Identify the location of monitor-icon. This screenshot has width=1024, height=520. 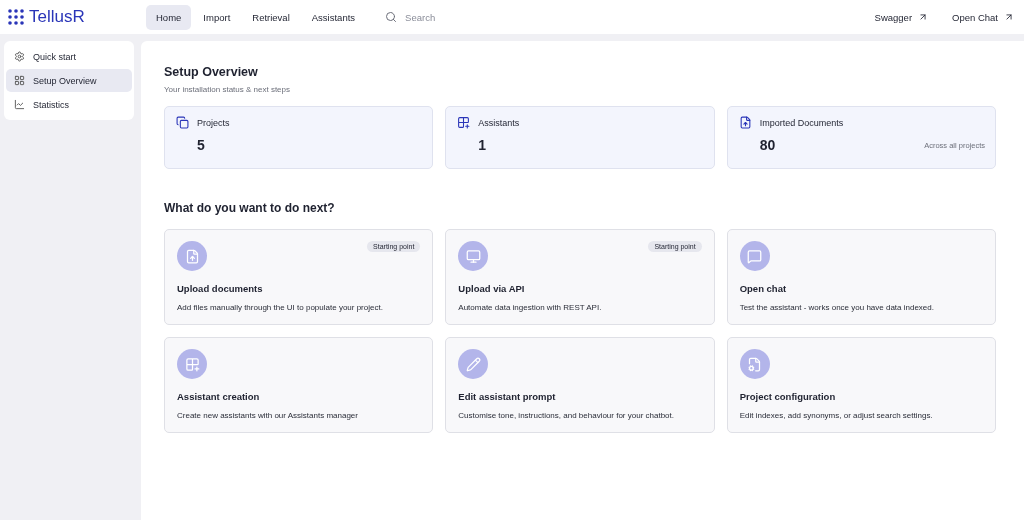
(473, 256).